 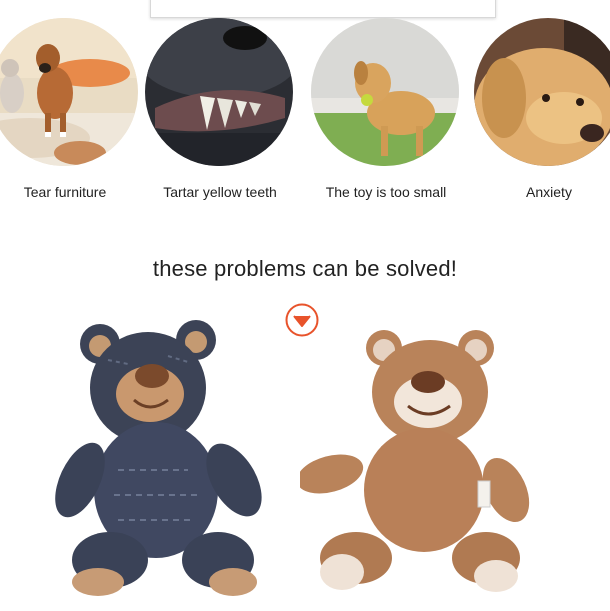 I want to click on sad-dog-photo, so click(x=542, y=92).